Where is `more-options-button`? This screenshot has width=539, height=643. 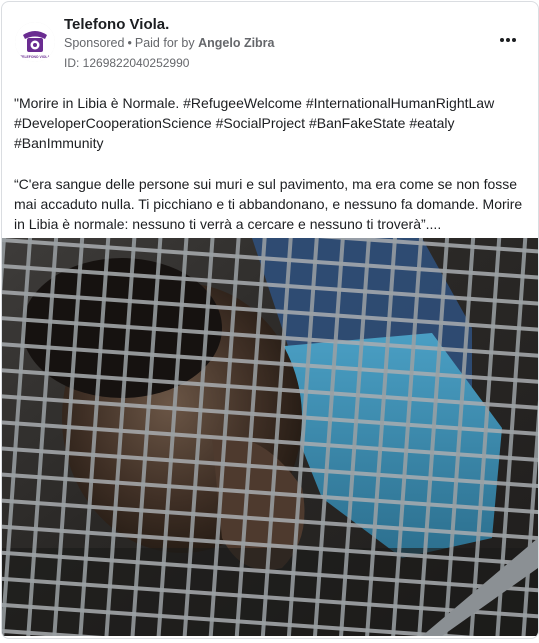
more-options-button is located at coordinates (508, 40).